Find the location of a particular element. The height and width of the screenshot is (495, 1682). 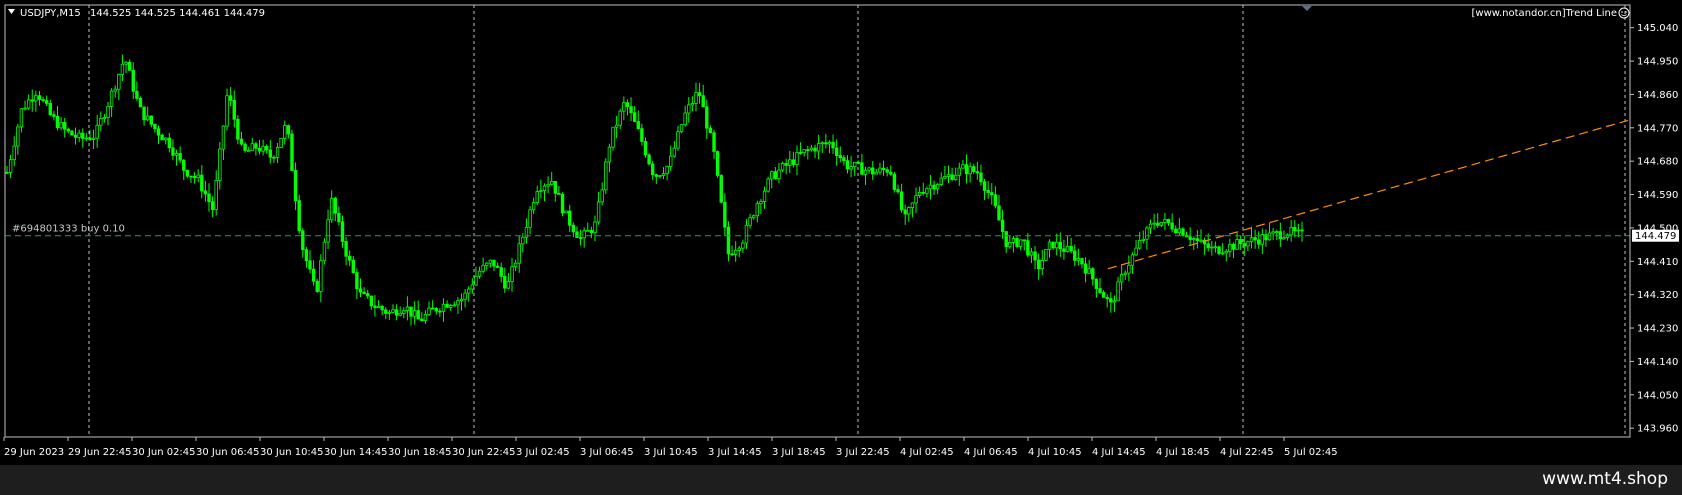

scroll-shift-marker-icon is located at coordinates (1307, 8).